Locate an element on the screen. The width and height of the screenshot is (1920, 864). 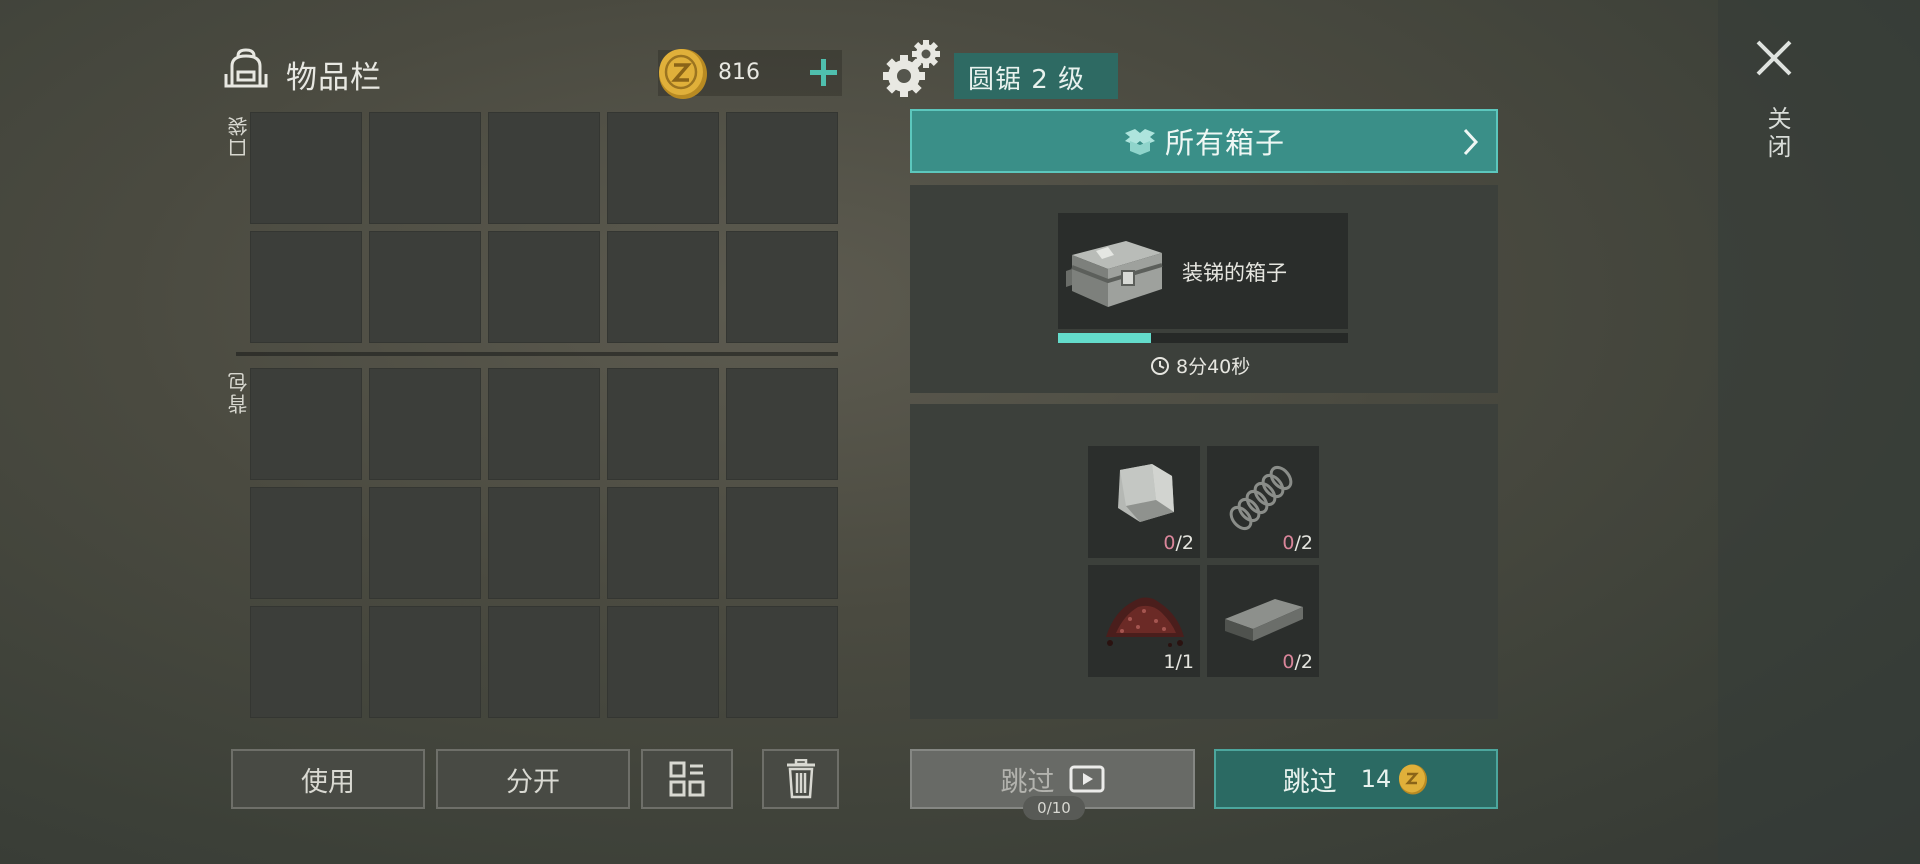
station-level-label: 圆锯 2 级 is located at coordinates (1036, 76).